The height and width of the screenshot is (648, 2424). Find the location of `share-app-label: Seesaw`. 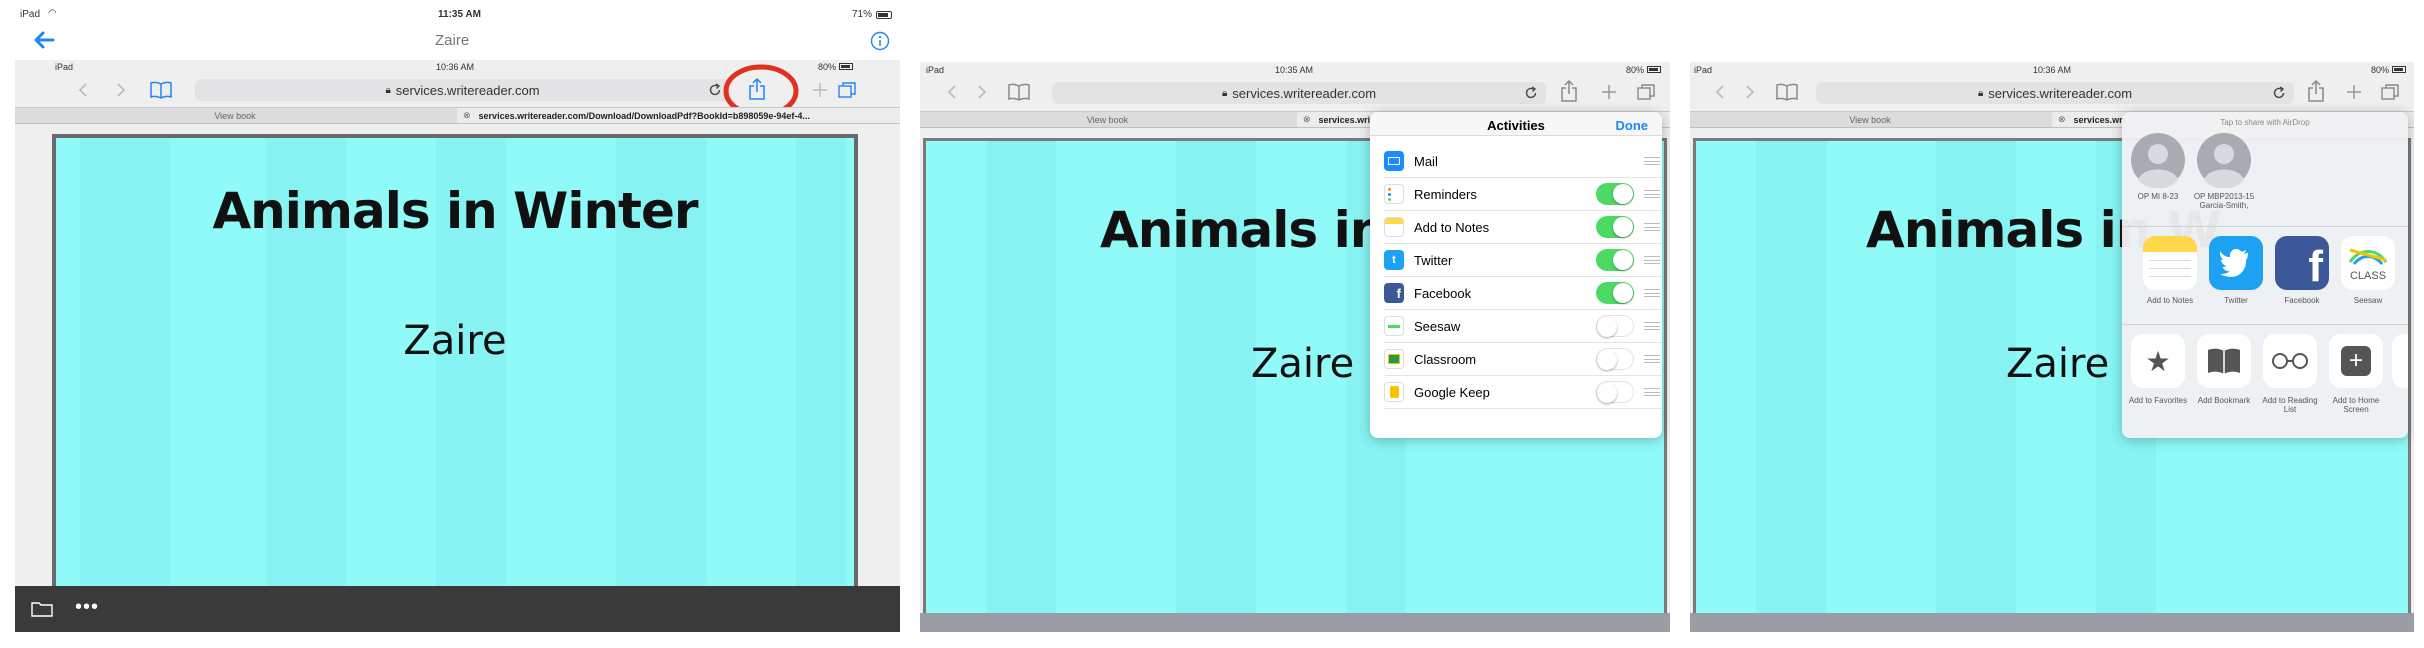

share-app-label: Seesaw is located at coordinates (2368, 300).